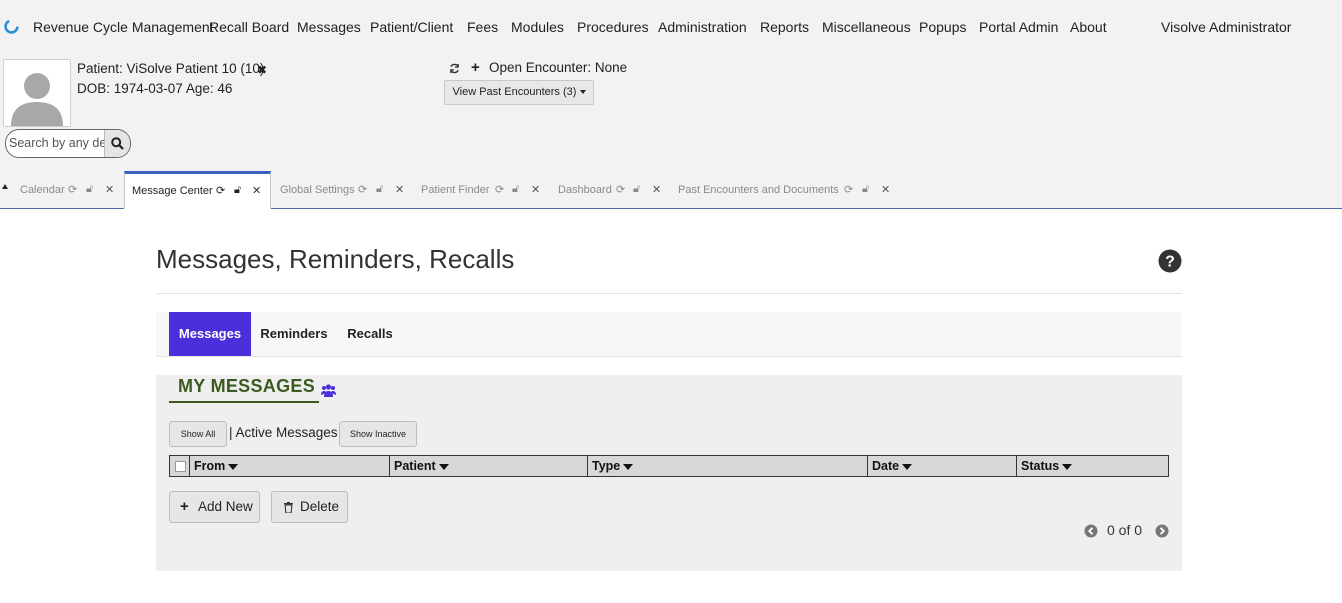 Image resolution: width=1342 pixels, height=603 pixels. I want to click on add-new-button: + Add New, so click(214, 507).